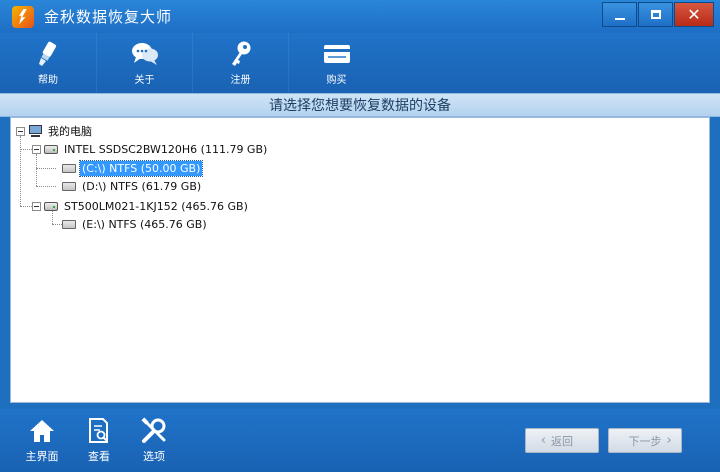  What do you see at coordinates (240, 80) in the screenshot?
I see `register-label: 注册` at bounding box center [240, 80].